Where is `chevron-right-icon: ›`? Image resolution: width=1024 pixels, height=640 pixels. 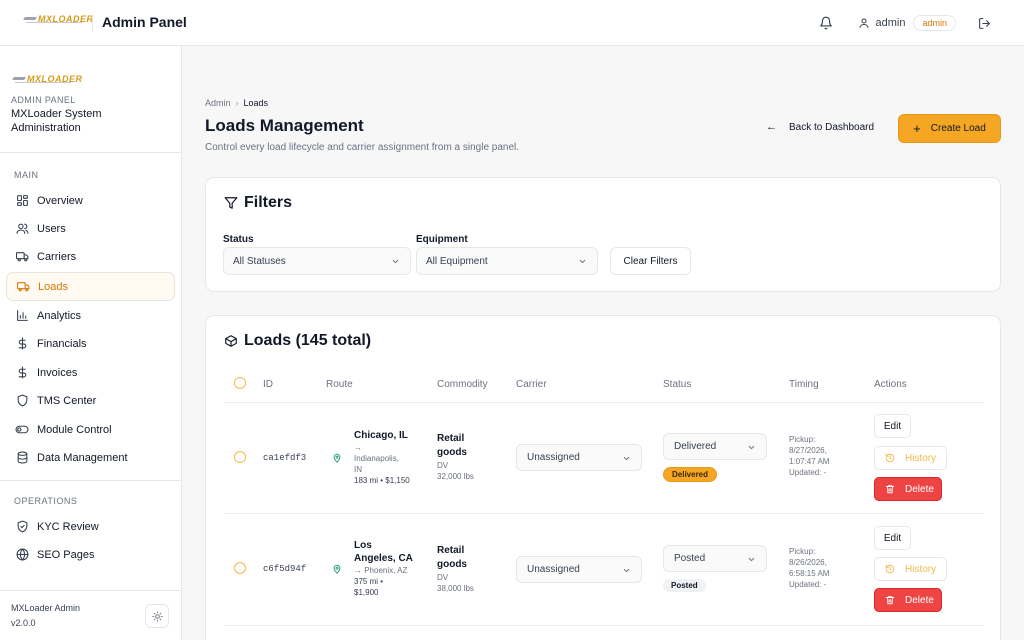
chevron-right-icon: › is located at coordinates (237, 103).